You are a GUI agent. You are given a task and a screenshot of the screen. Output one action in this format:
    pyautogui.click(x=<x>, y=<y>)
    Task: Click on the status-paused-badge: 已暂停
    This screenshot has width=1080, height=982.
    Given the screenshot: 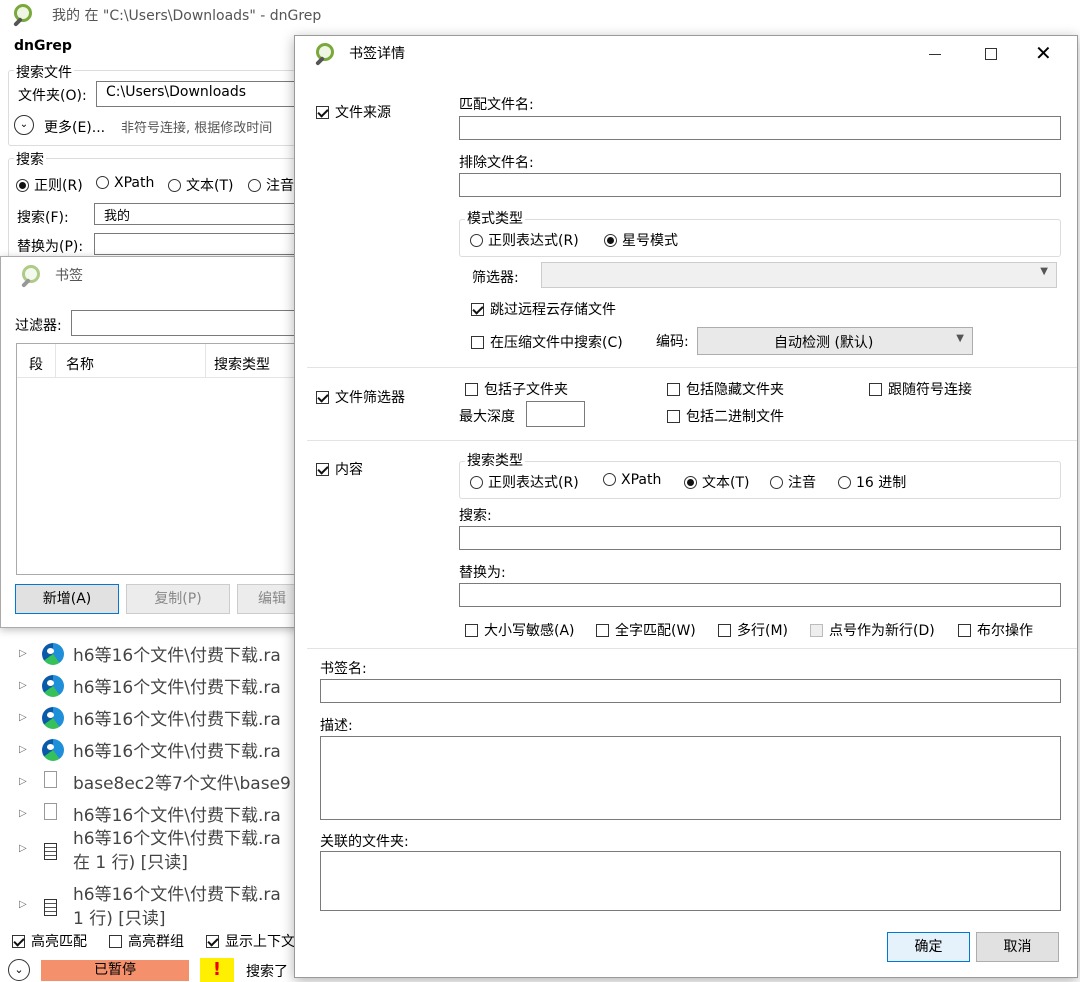 What is the action you would take?
    pyautogui.click(x=115, y=970)
    